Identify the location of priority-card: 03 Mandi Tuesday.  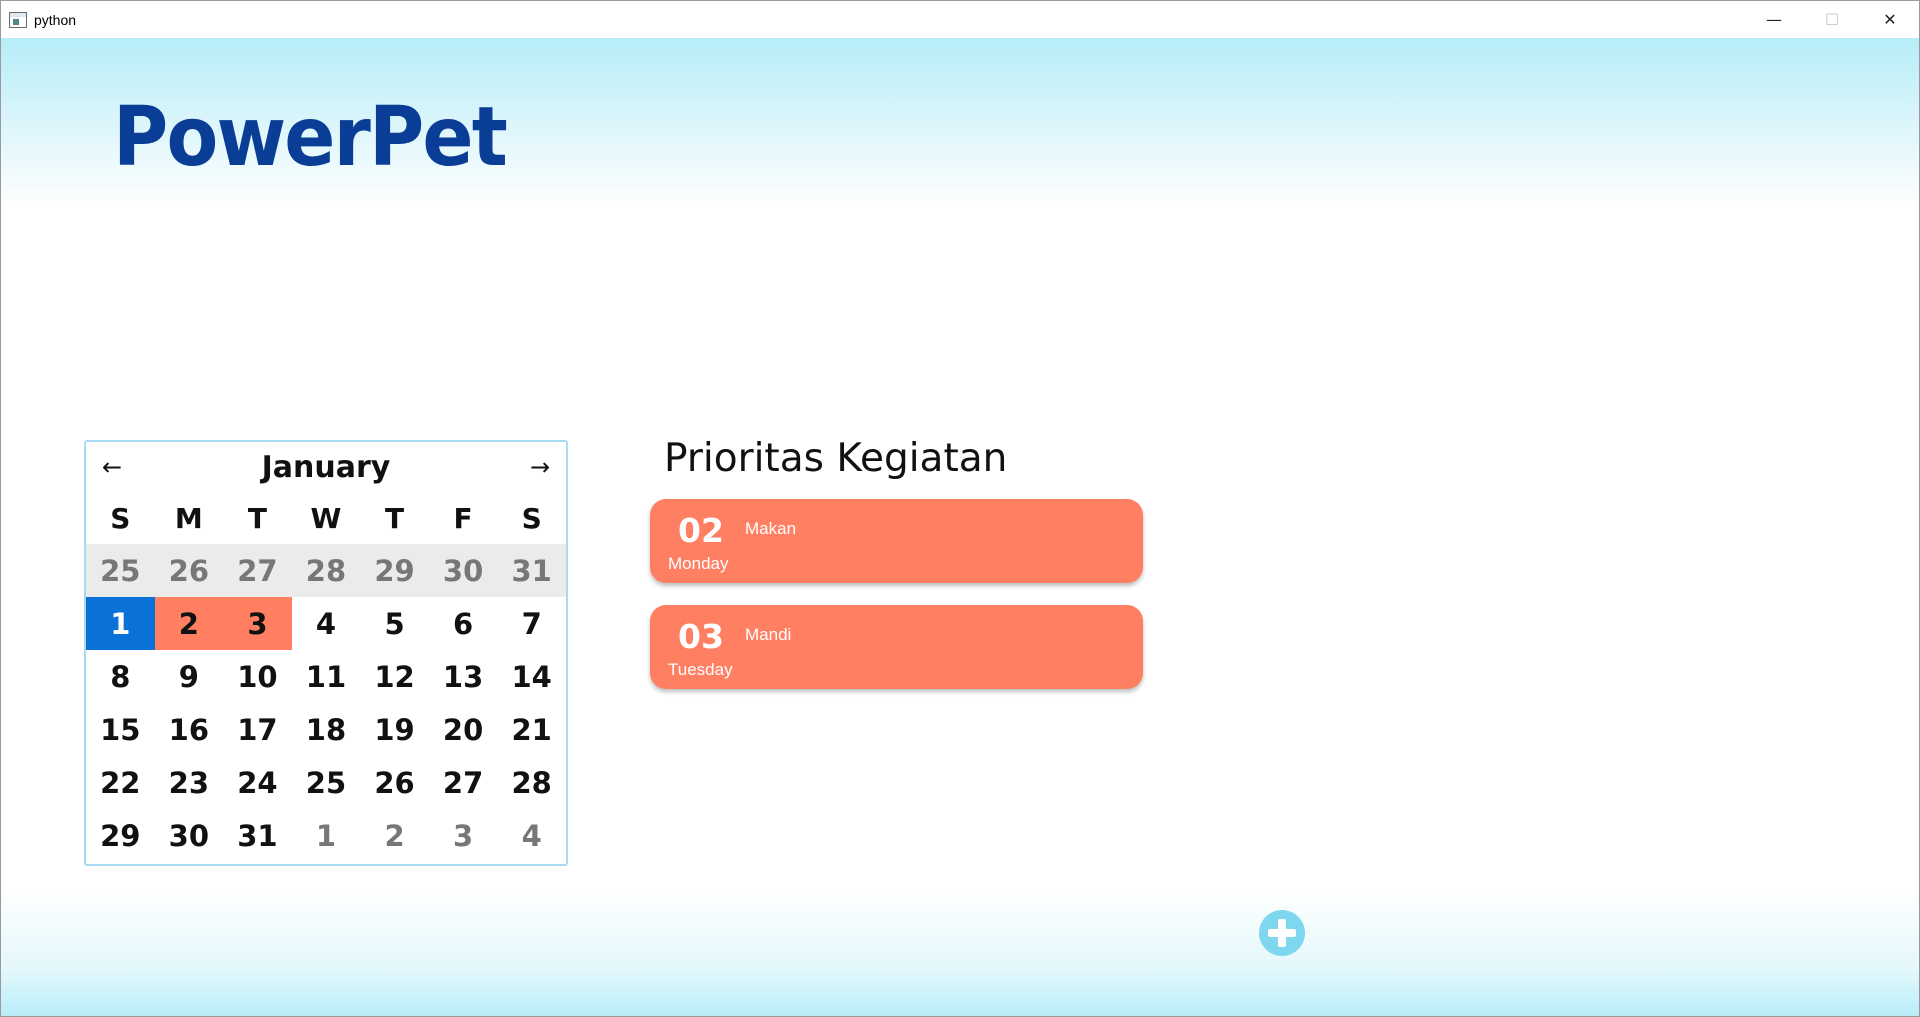
(896, 647).